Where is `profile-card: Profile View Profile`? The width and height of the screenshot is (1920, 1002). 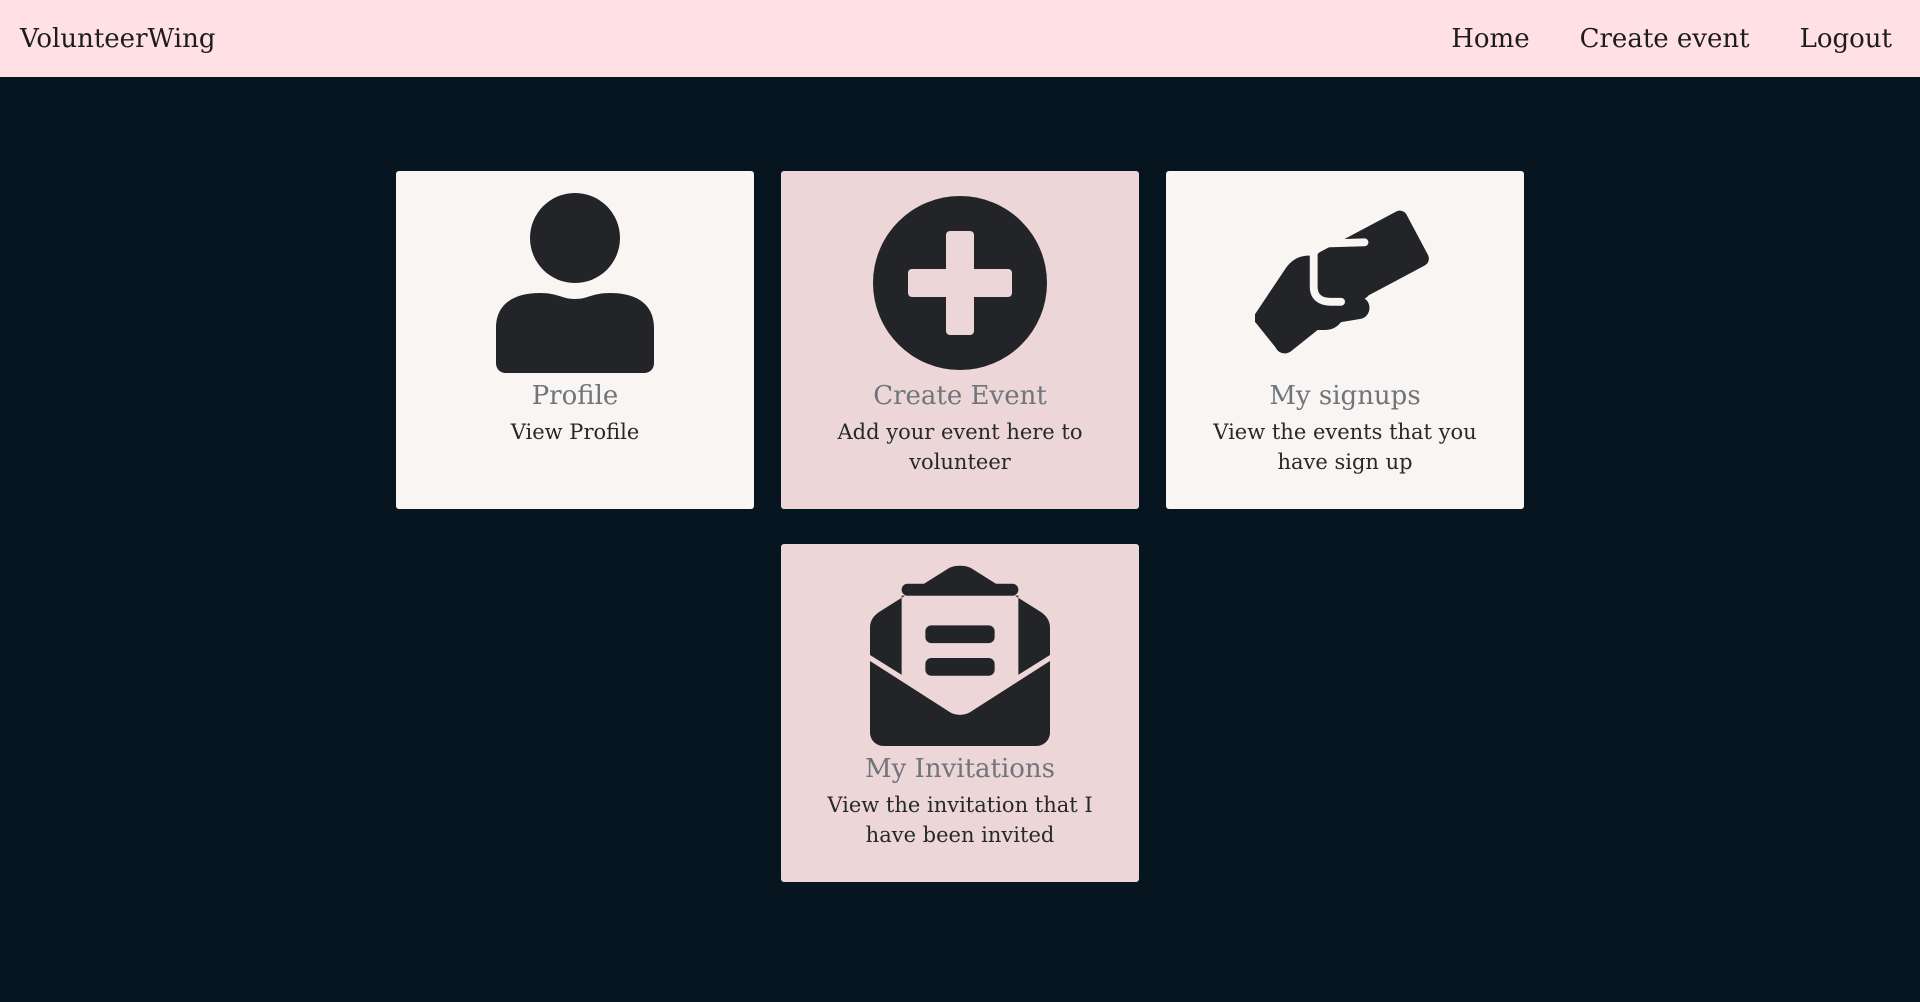
profile-card: Profile View Profile is located at coordinates (575, 340).